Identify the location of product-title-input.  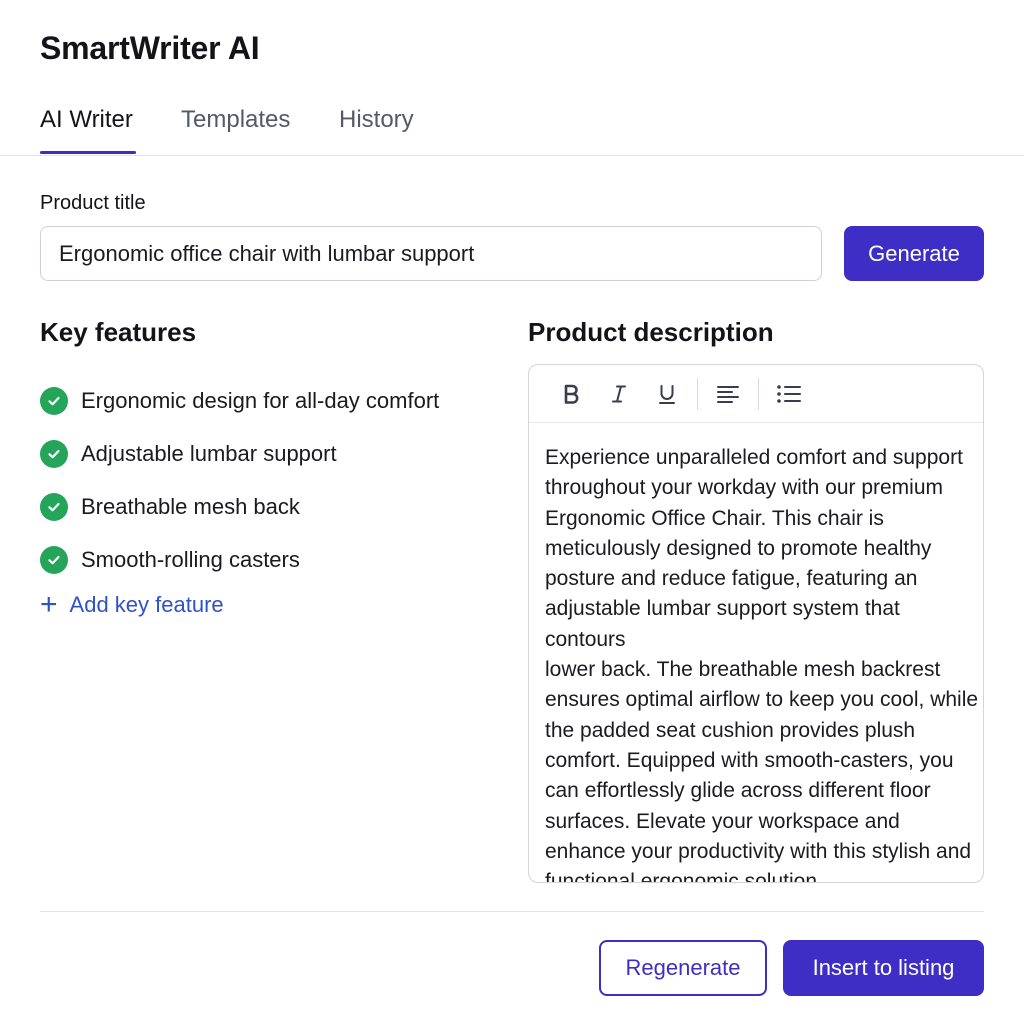
(431, 253).